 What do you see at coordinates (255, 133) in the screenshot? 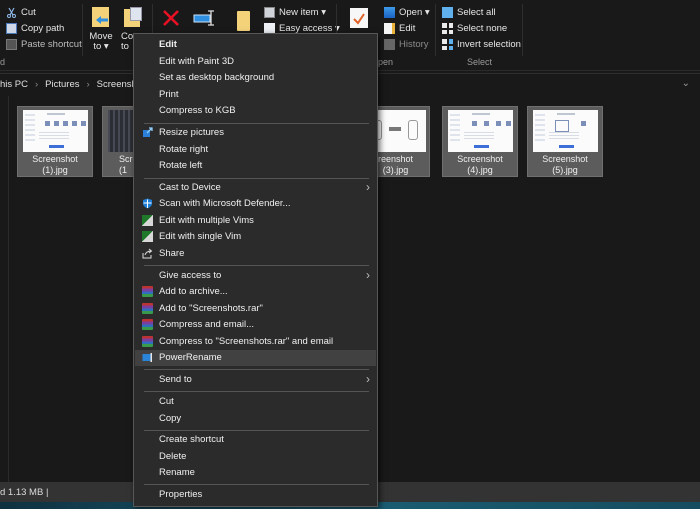
I see `menu-item-resize-pictures: Resize pictures` at bounding box center [255, 133].